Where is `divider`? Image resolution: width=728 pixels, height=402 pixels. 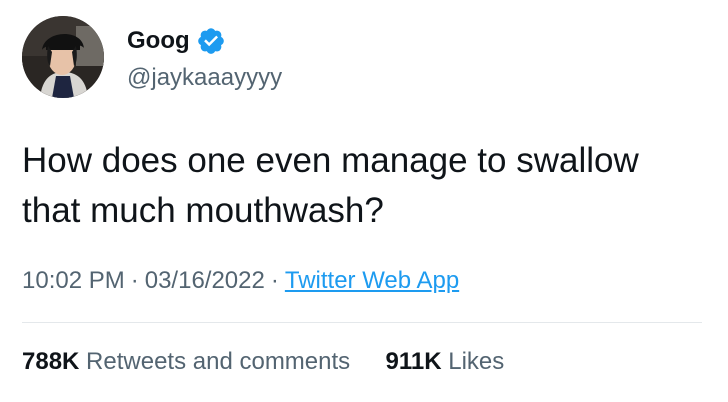 divider is located at coordinates (362, 322).